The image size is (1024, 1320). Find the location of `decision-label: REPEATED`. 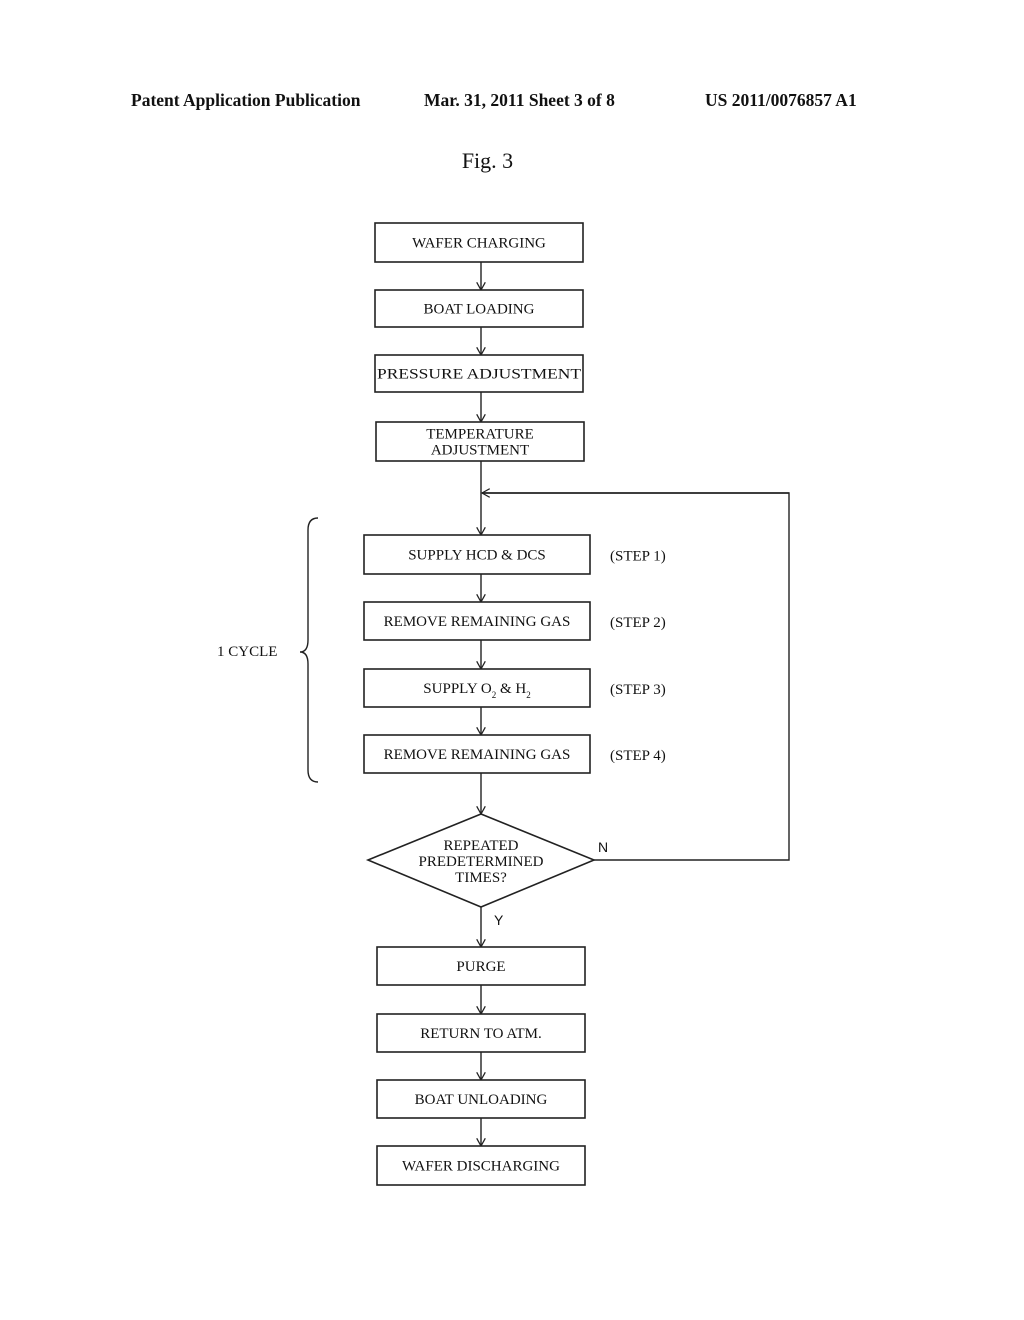

decision-label: REPEATED is located at coordinates (481, 846).